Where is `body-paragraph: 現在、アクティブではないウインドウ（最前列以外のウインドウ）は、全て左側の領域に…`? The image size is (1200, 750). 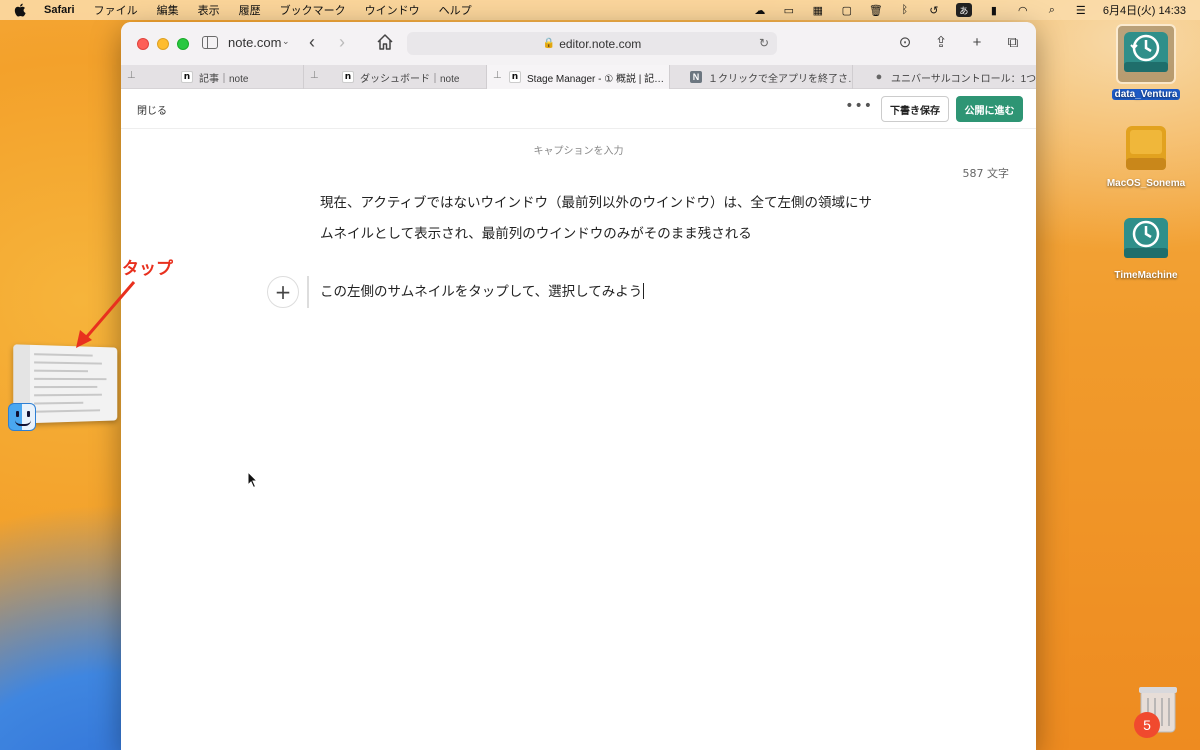 body-paragraph: 現在、アクティブではないウインドウ（最前列以外のウインドウ）は、全て左側の領域に… is located at coordinates (600, 219).